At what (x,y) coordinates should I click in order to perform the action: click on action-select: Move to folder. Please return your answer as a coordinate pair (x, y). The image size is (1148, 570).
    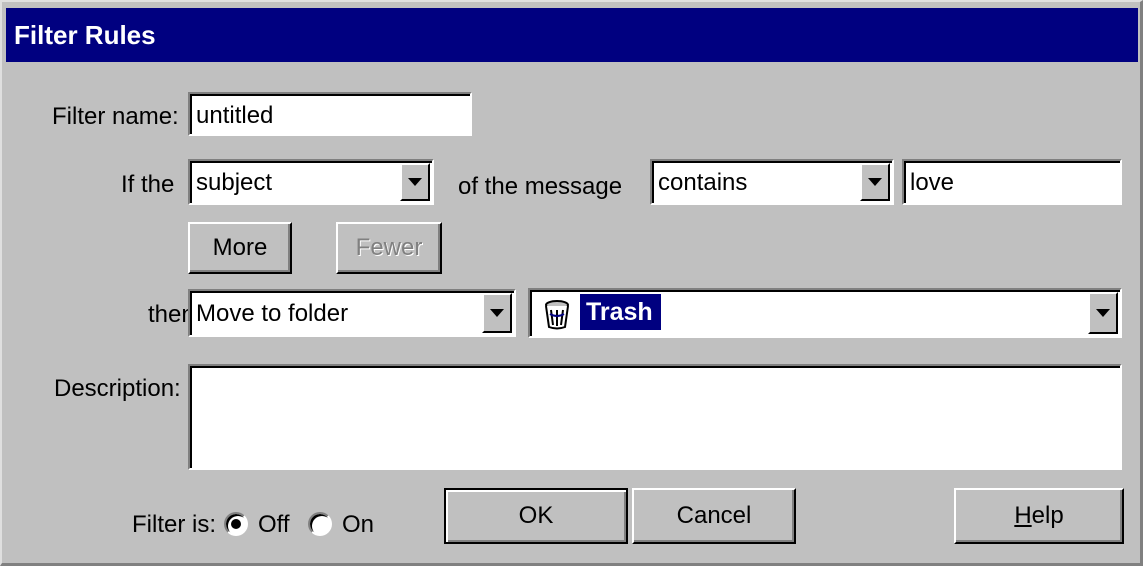
    Looking at the image, I should click on (352, 313).